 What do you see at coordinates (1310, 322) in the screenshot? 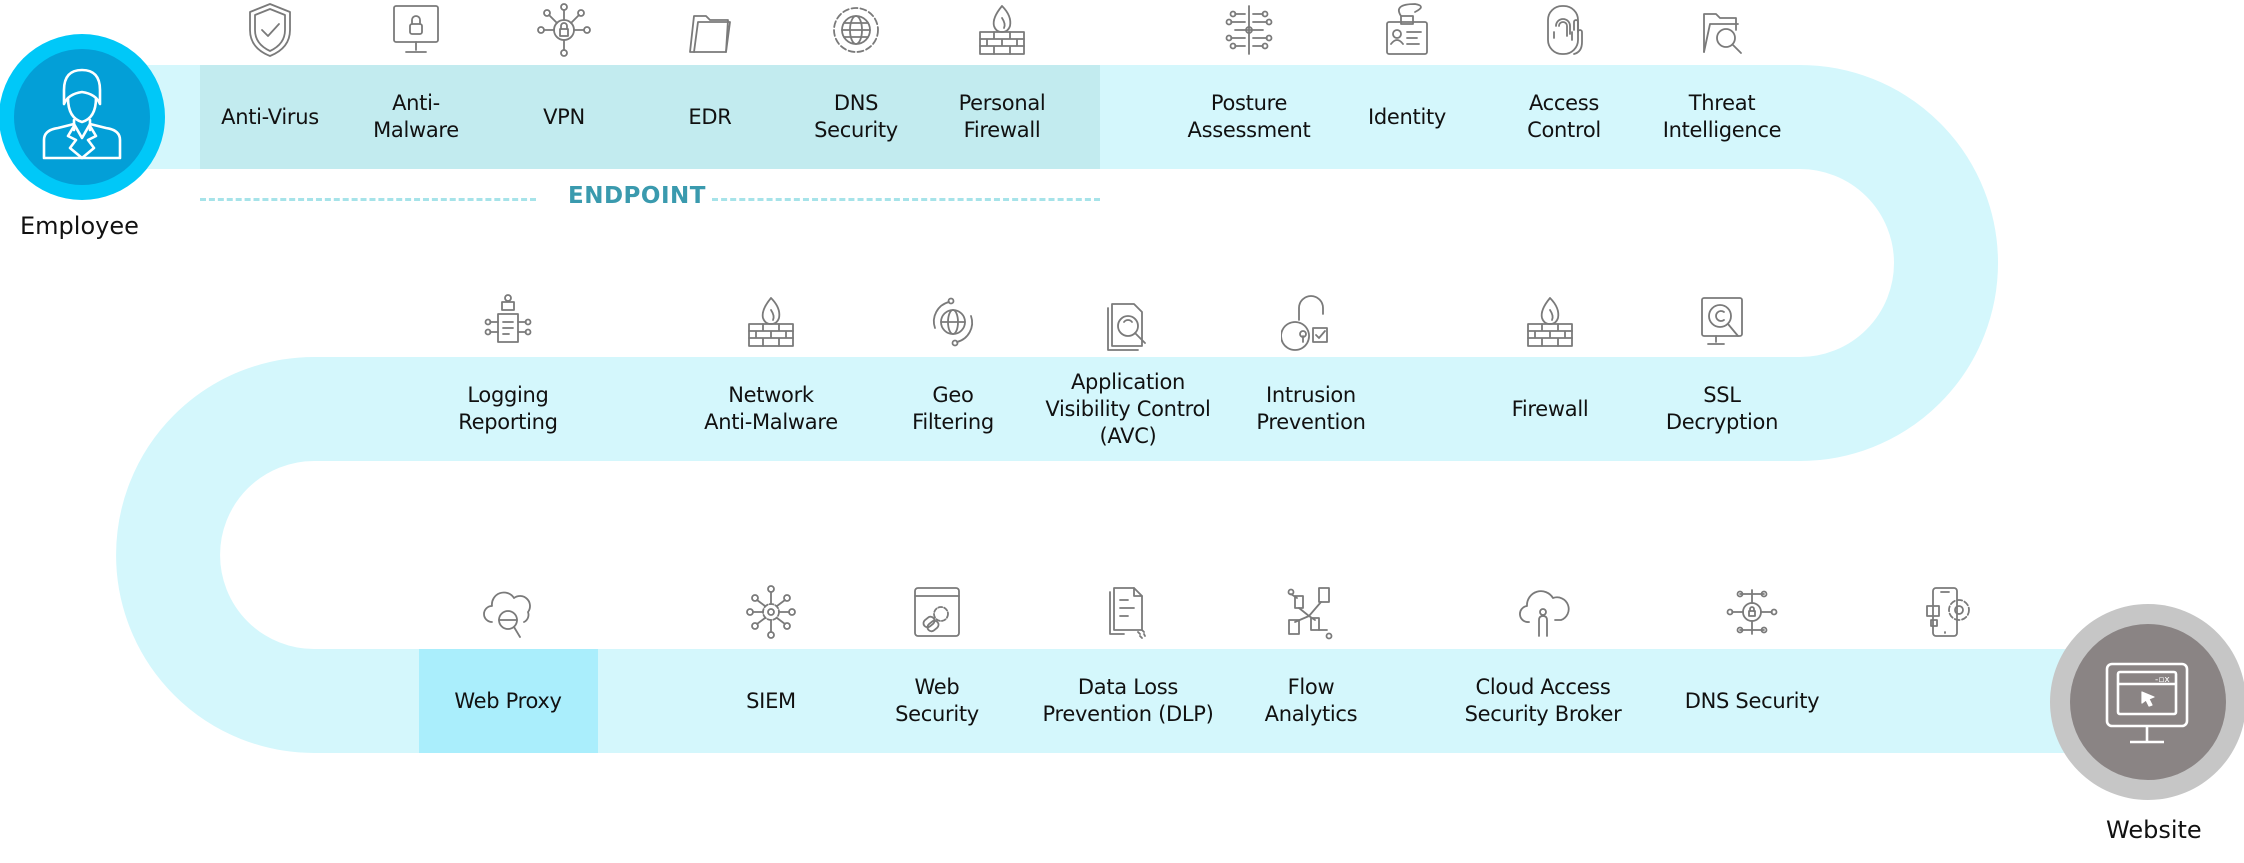
I see `padlock-check-icon` at bounding box center [1310, 322].